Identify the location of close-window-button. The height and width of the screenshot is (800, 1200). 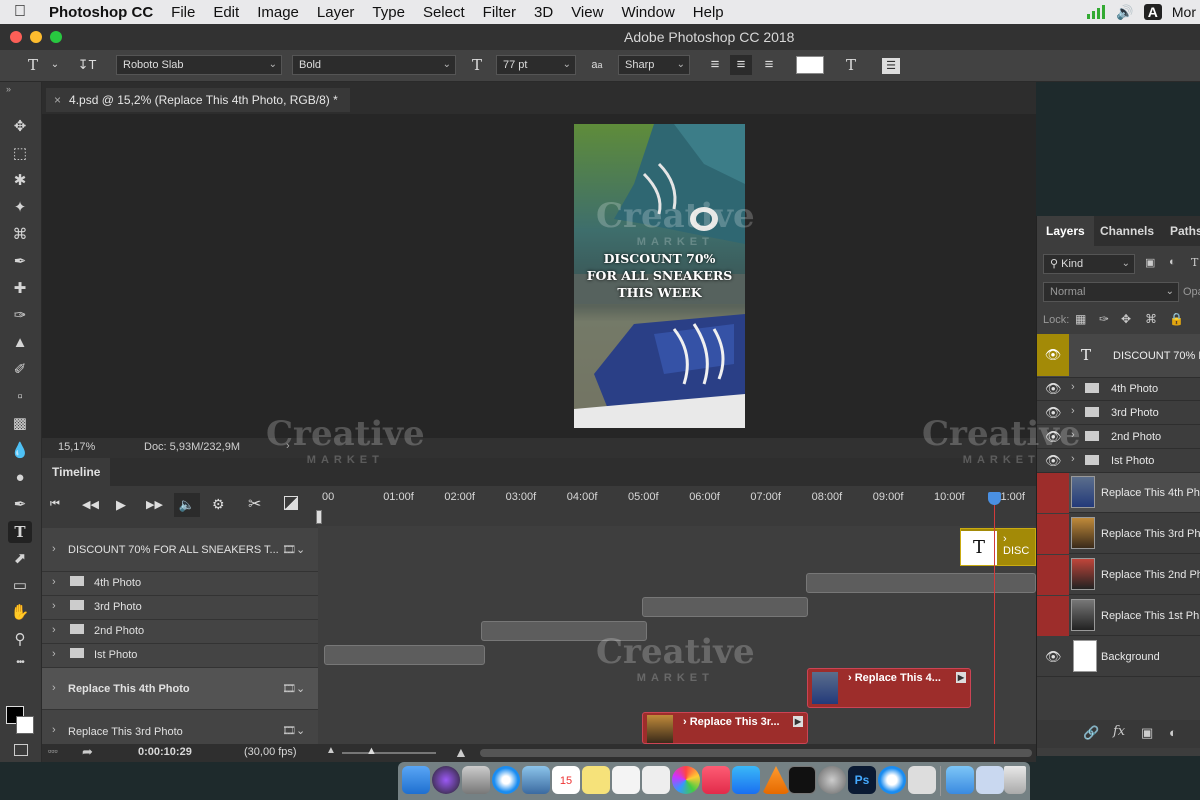
(16, 37).